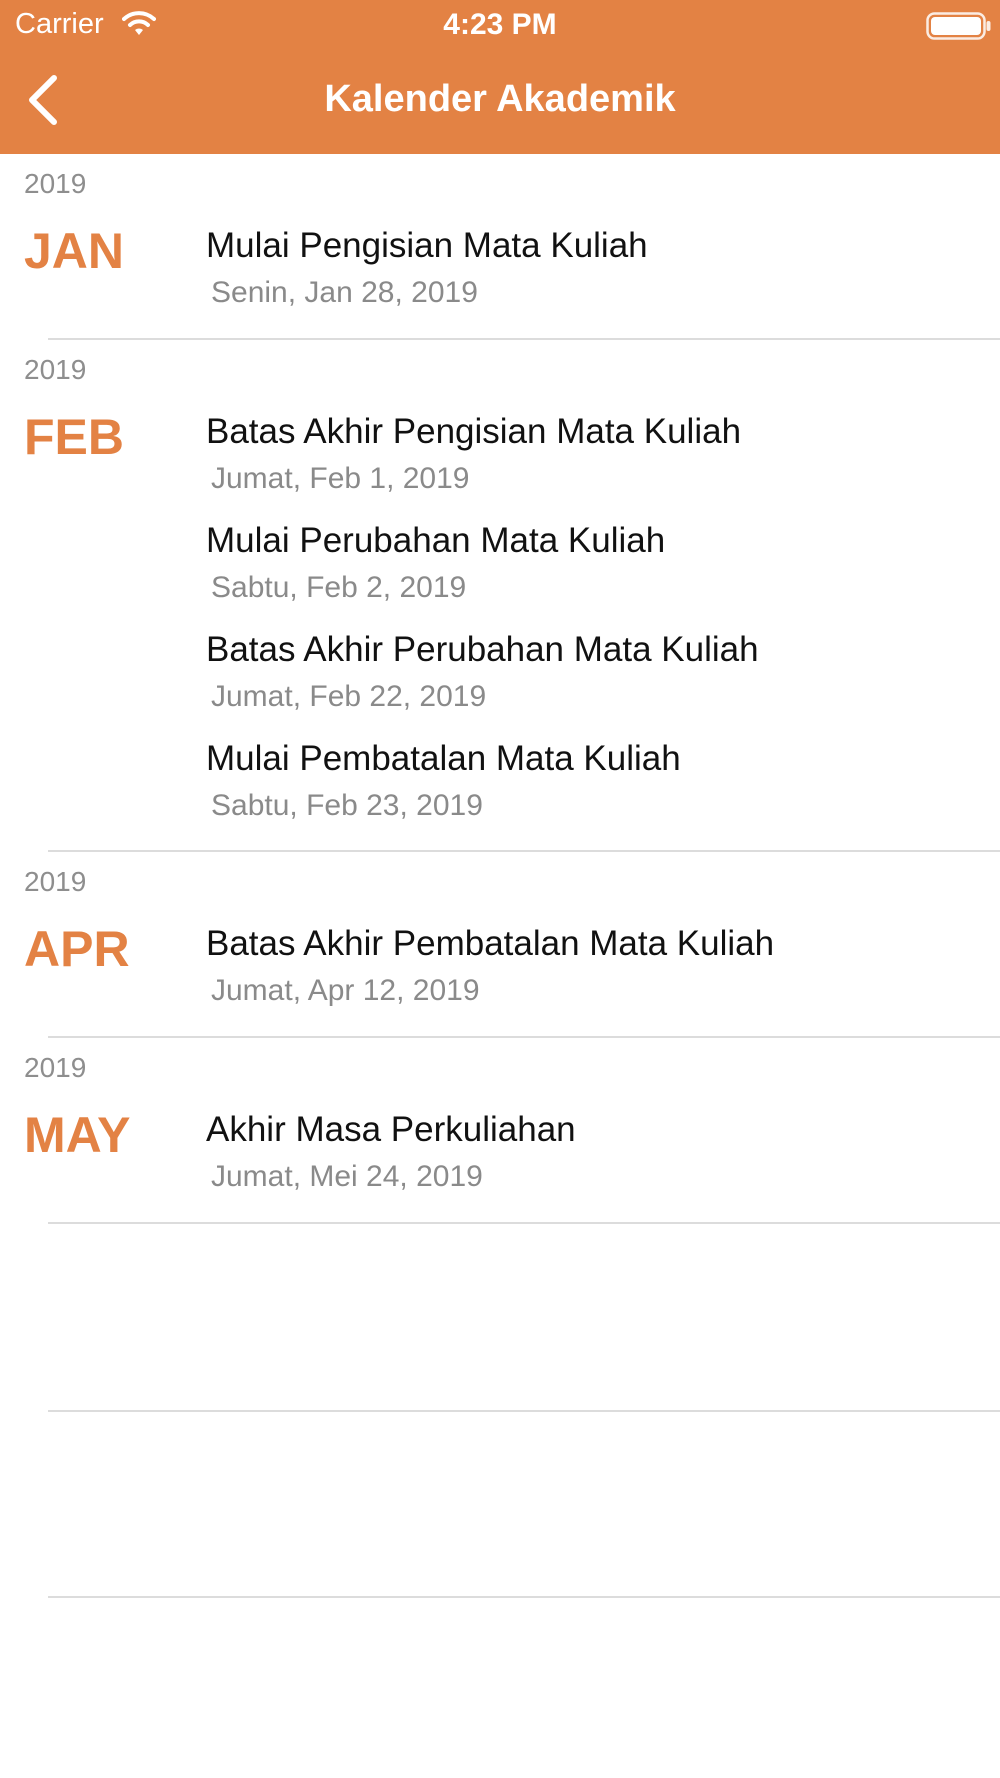  What do you see at coordinates (340, 478) in the screenshot?
I see `event-date: Jumat, Feb 1, 2019` at bounding box center [340, 478].